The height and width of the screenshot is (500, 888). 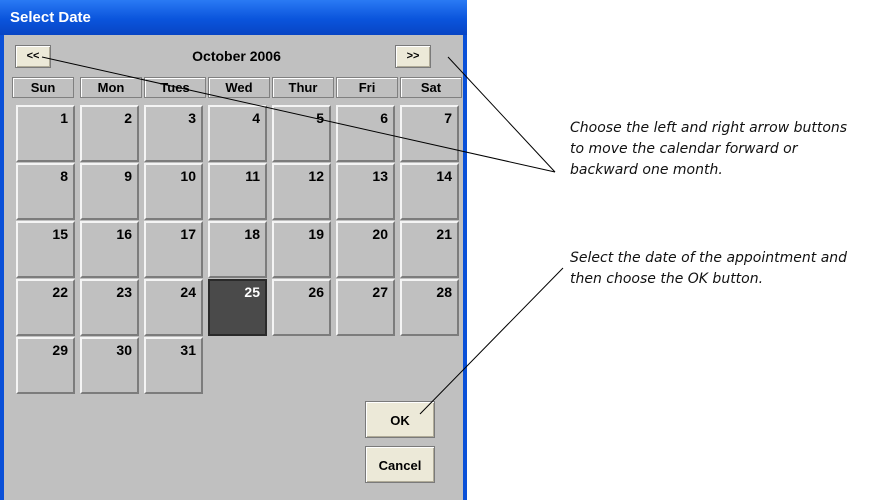 What do you see at coordinates (646, 170) in the screenshot?
I see `annotation-line: backward one month.` at bounding box center [646, 170].